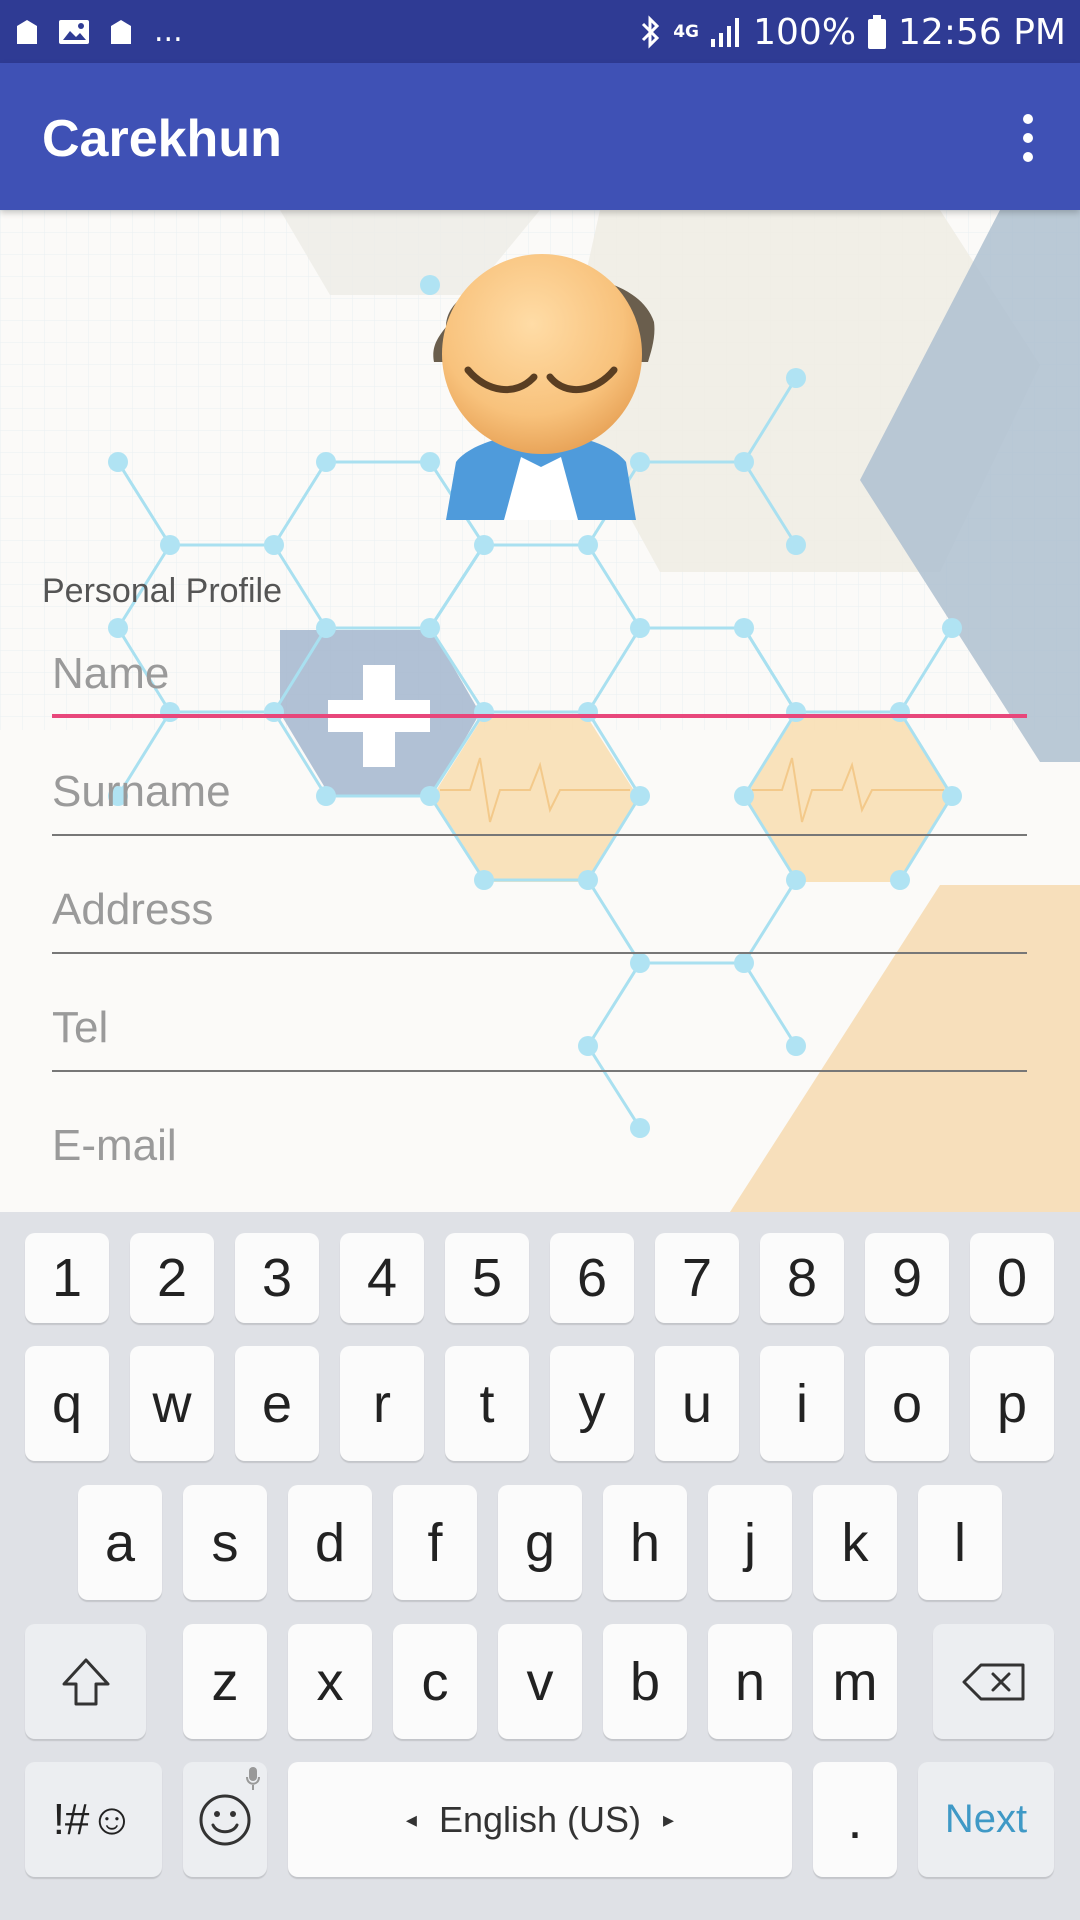  What do you see at coordinates (539, 674) in the screenshot?
I see `name-input` at bounding box center [539, 674].